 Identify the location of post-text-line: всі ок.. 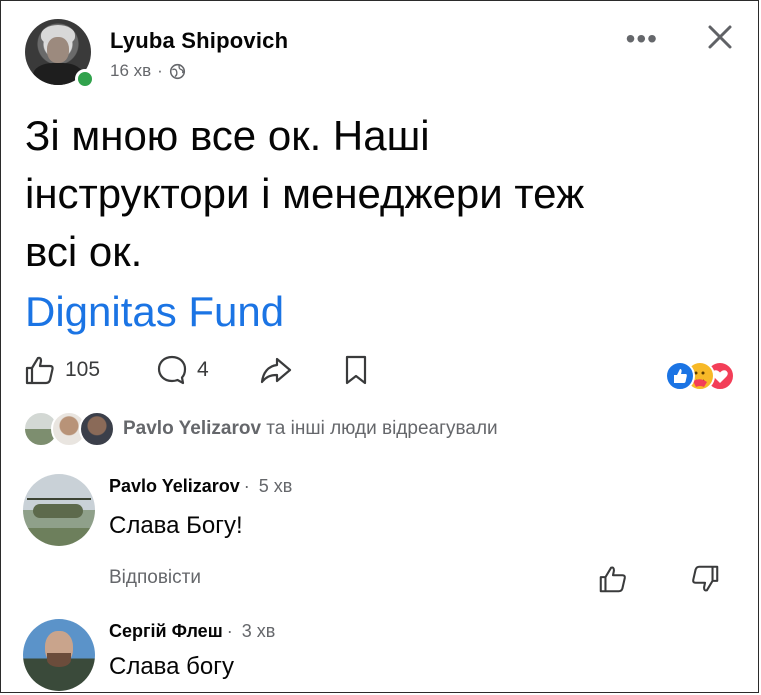
(84, 251).